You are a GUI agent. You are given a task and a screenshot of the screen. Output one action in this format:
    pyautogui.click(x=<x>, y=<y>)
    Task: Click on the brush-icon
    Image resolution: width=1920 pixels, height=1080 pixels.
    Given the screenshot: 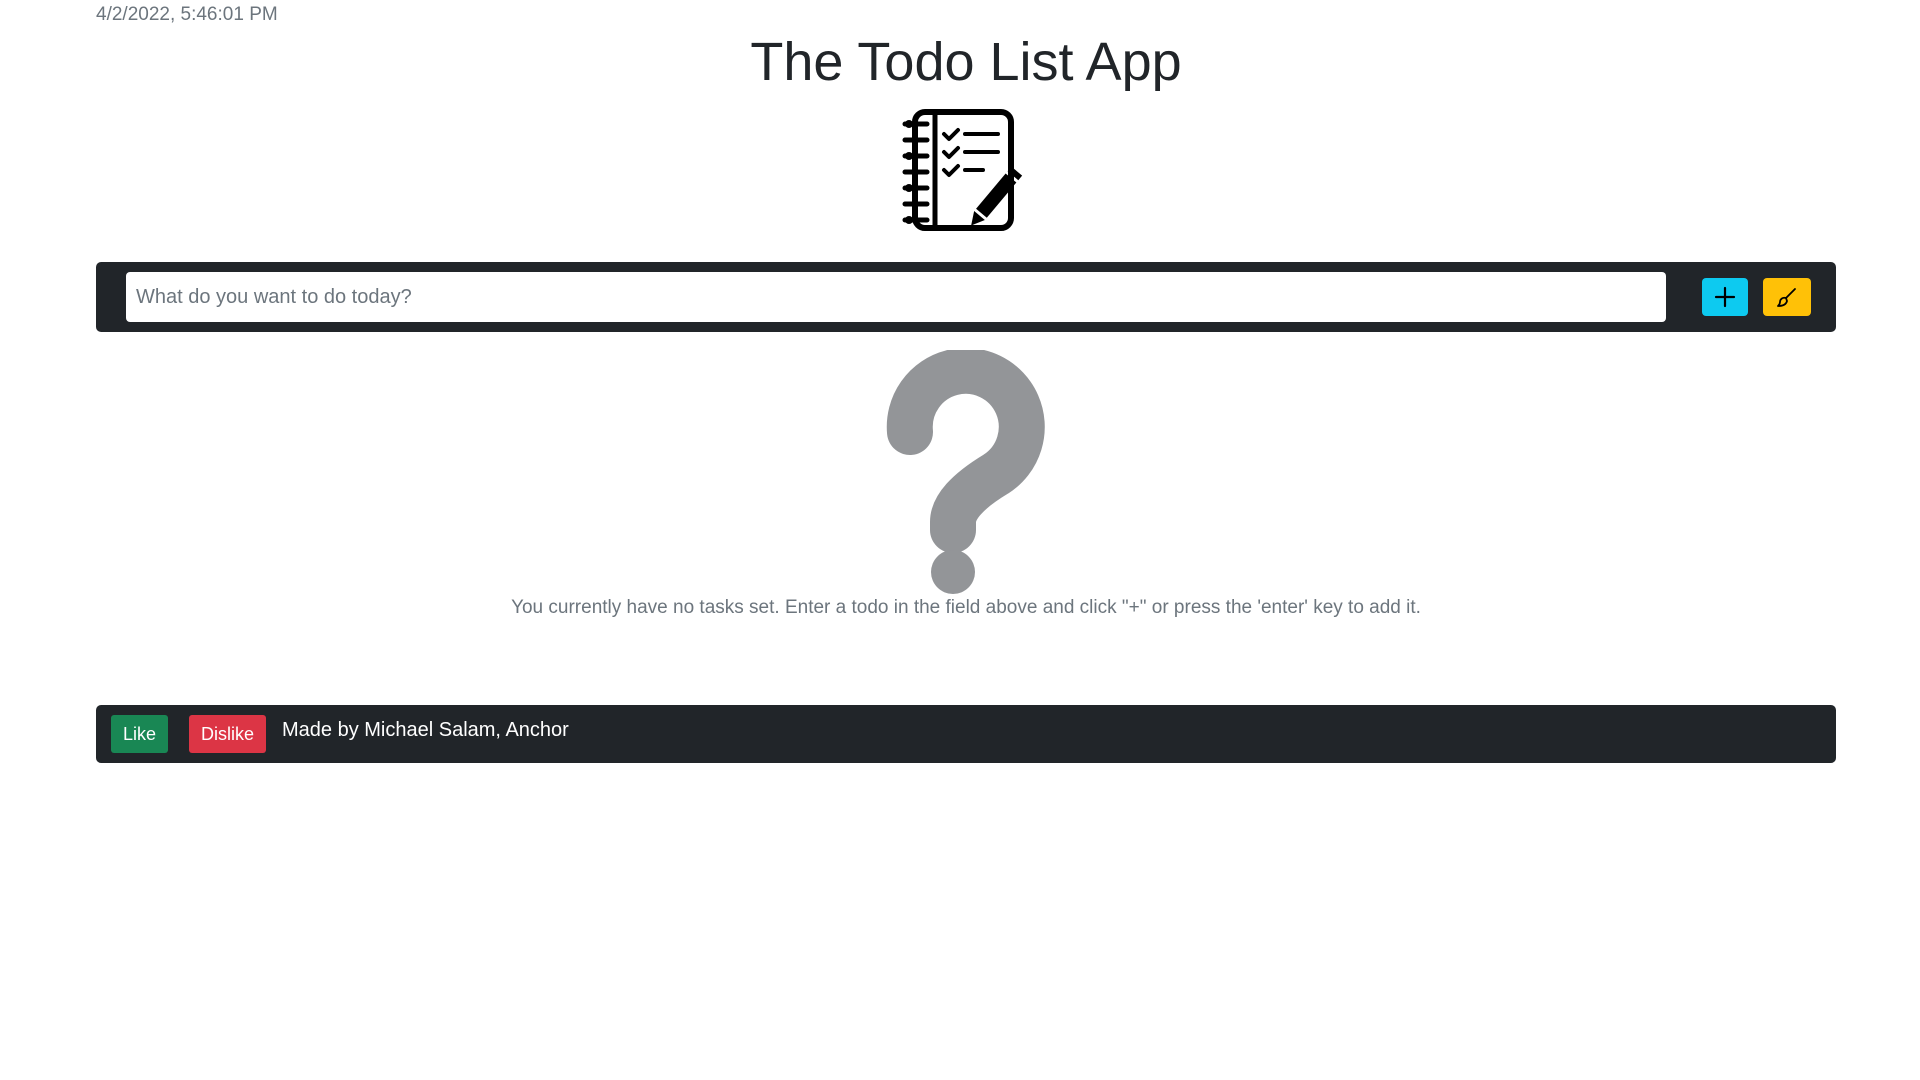 What is the action you would take?
    pyautogui.click(x=1786, y=297)
    